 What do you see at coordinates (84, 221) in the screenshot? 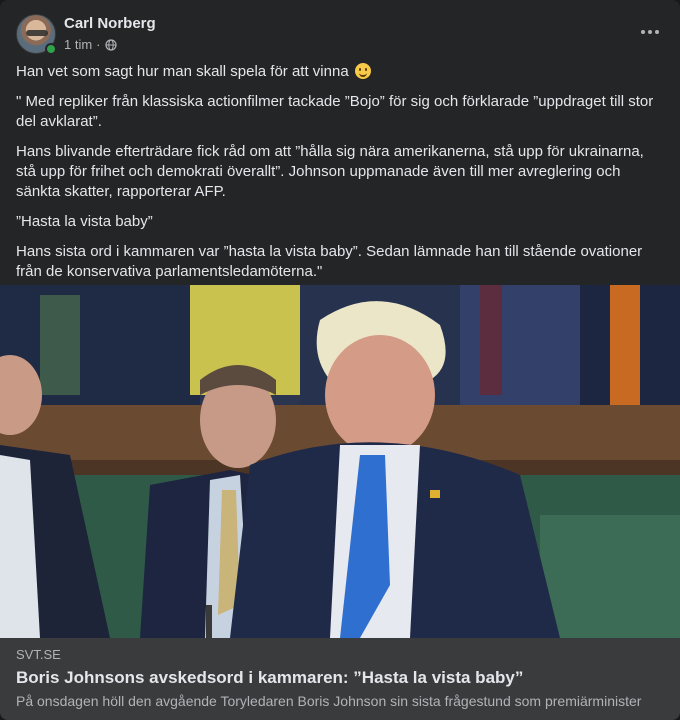
I see `post-paragraph: ”Hasta la vista baby”` at bounding box center [84, 221].